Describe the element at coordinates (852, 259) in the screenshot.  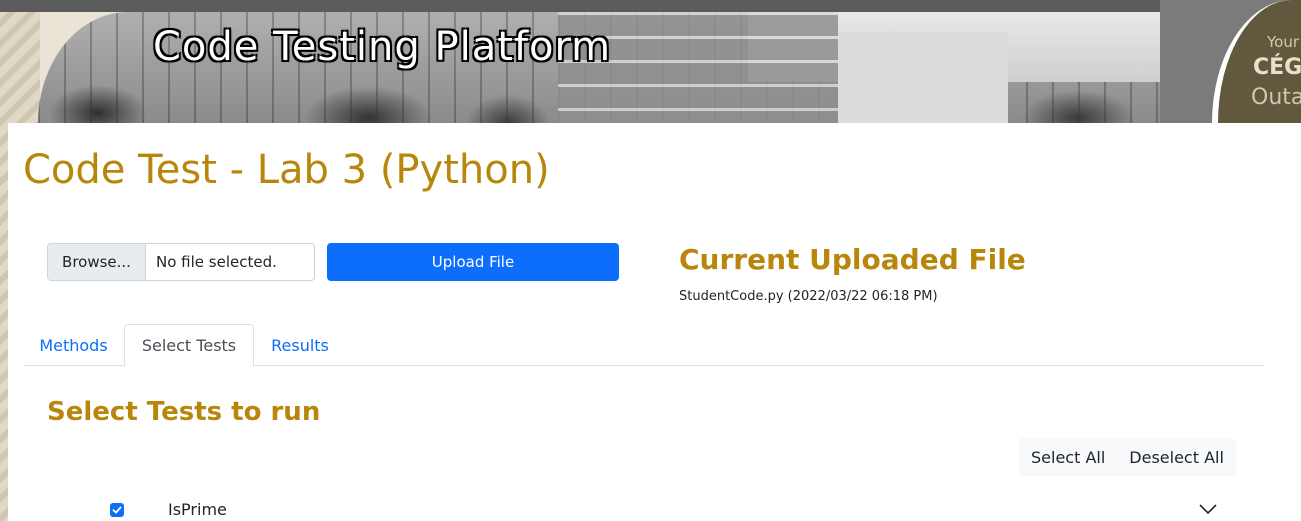
I see `current-file-heading: Current Uploaded File` at that location.